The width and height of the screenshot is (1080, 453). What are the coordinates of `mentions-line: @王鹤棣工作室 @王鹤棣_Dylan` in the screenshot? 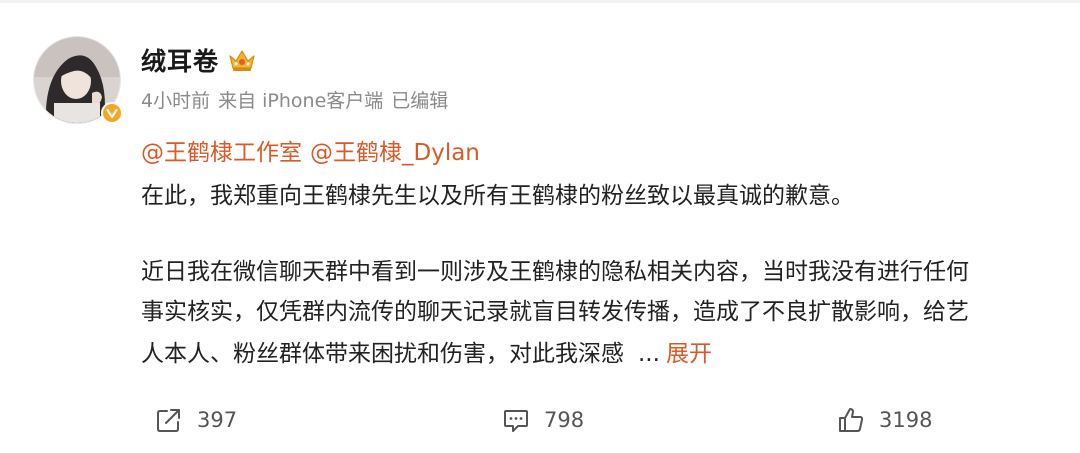 It's located at (310, 150).